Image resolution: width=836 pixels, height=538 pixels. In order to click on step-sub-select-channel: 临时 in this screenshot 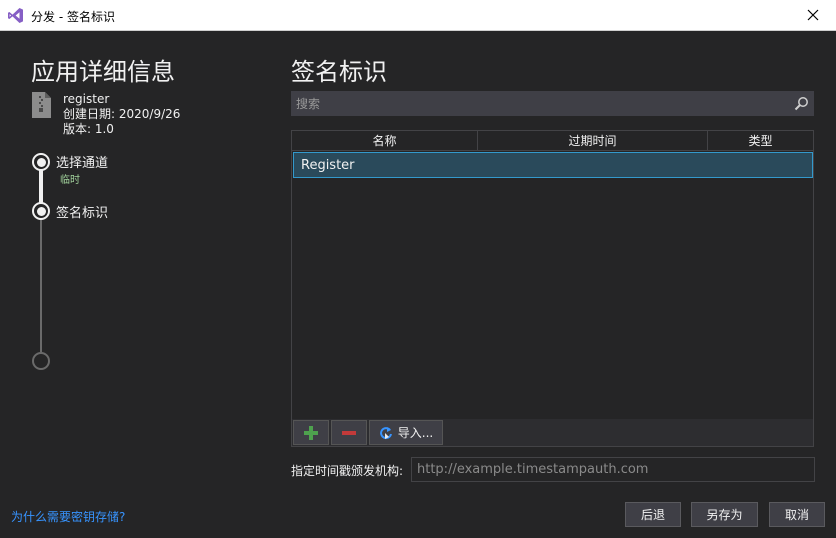, I will do `click(70, 180)`.